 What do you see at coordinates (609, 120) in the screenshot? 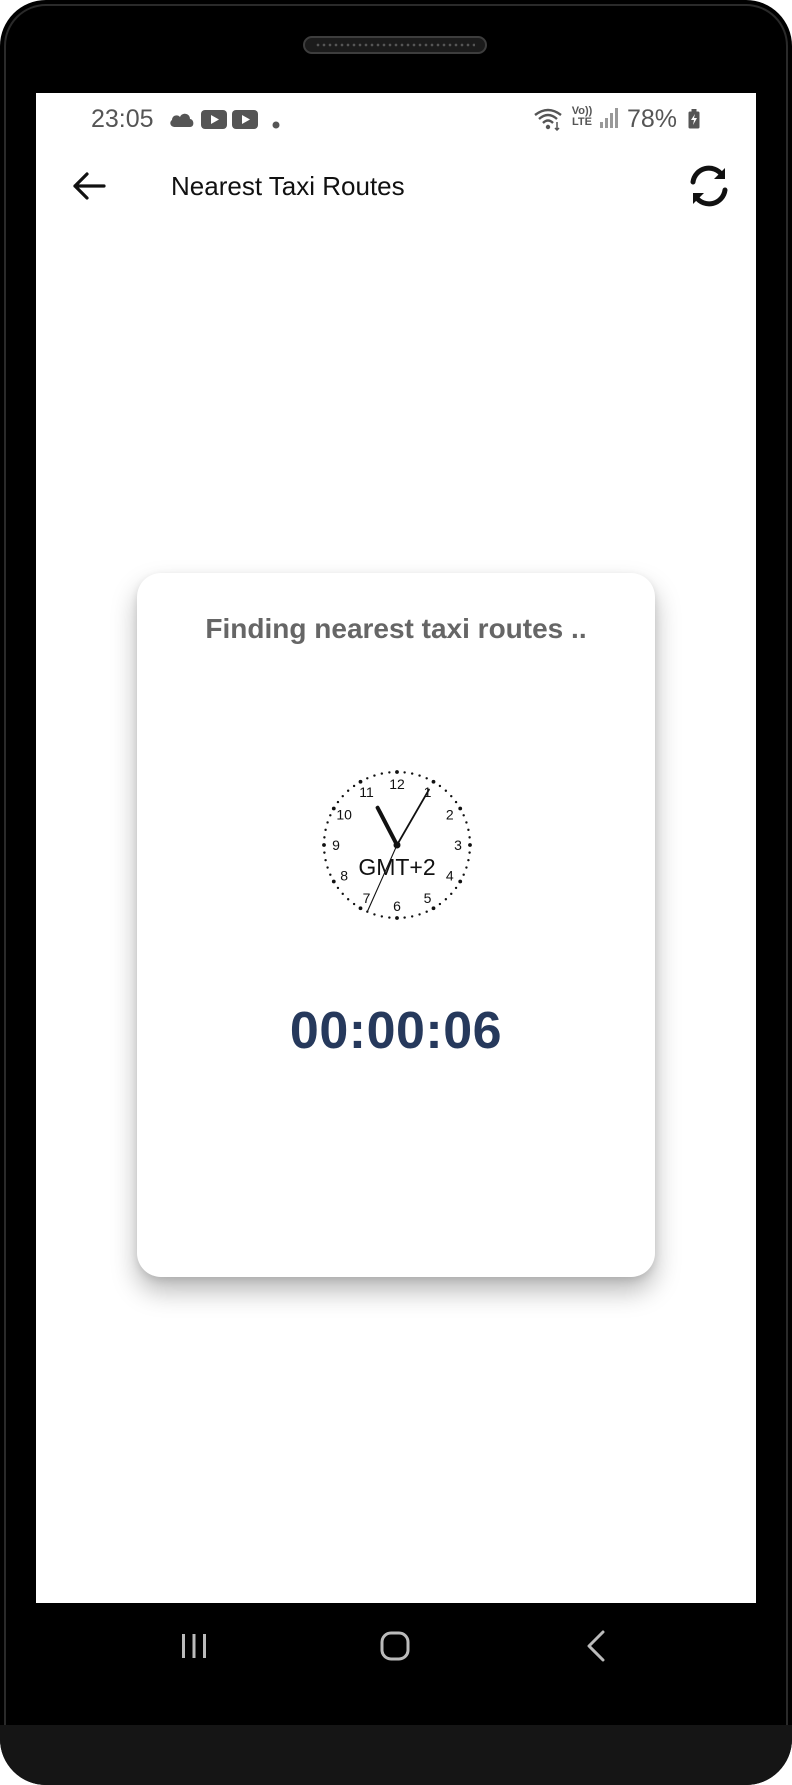
I see `signal-icon` at bounding box center [609, 120].